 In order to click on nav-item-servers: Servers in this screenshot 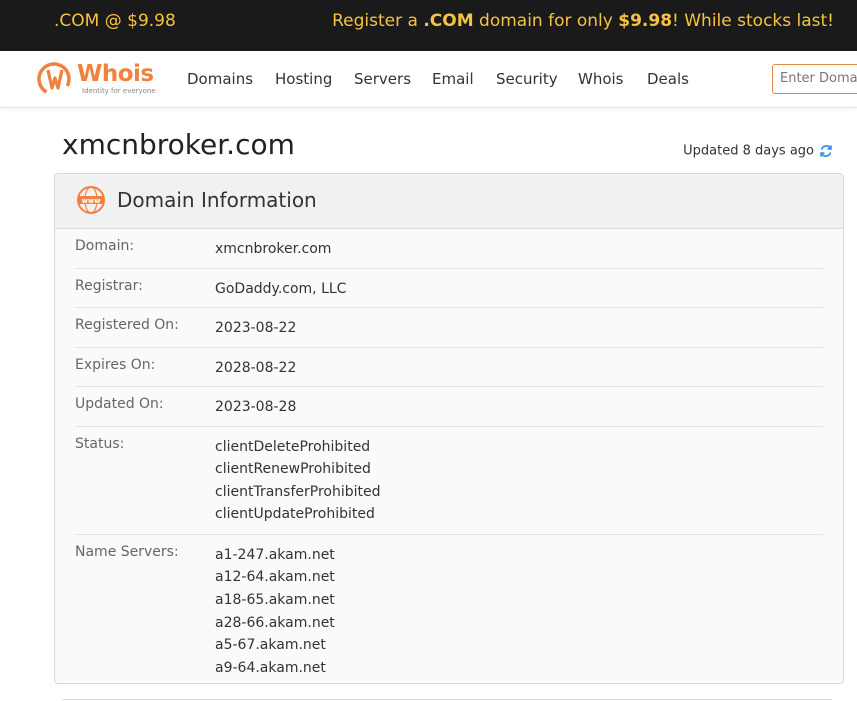, I will do `click(382, 79)`.